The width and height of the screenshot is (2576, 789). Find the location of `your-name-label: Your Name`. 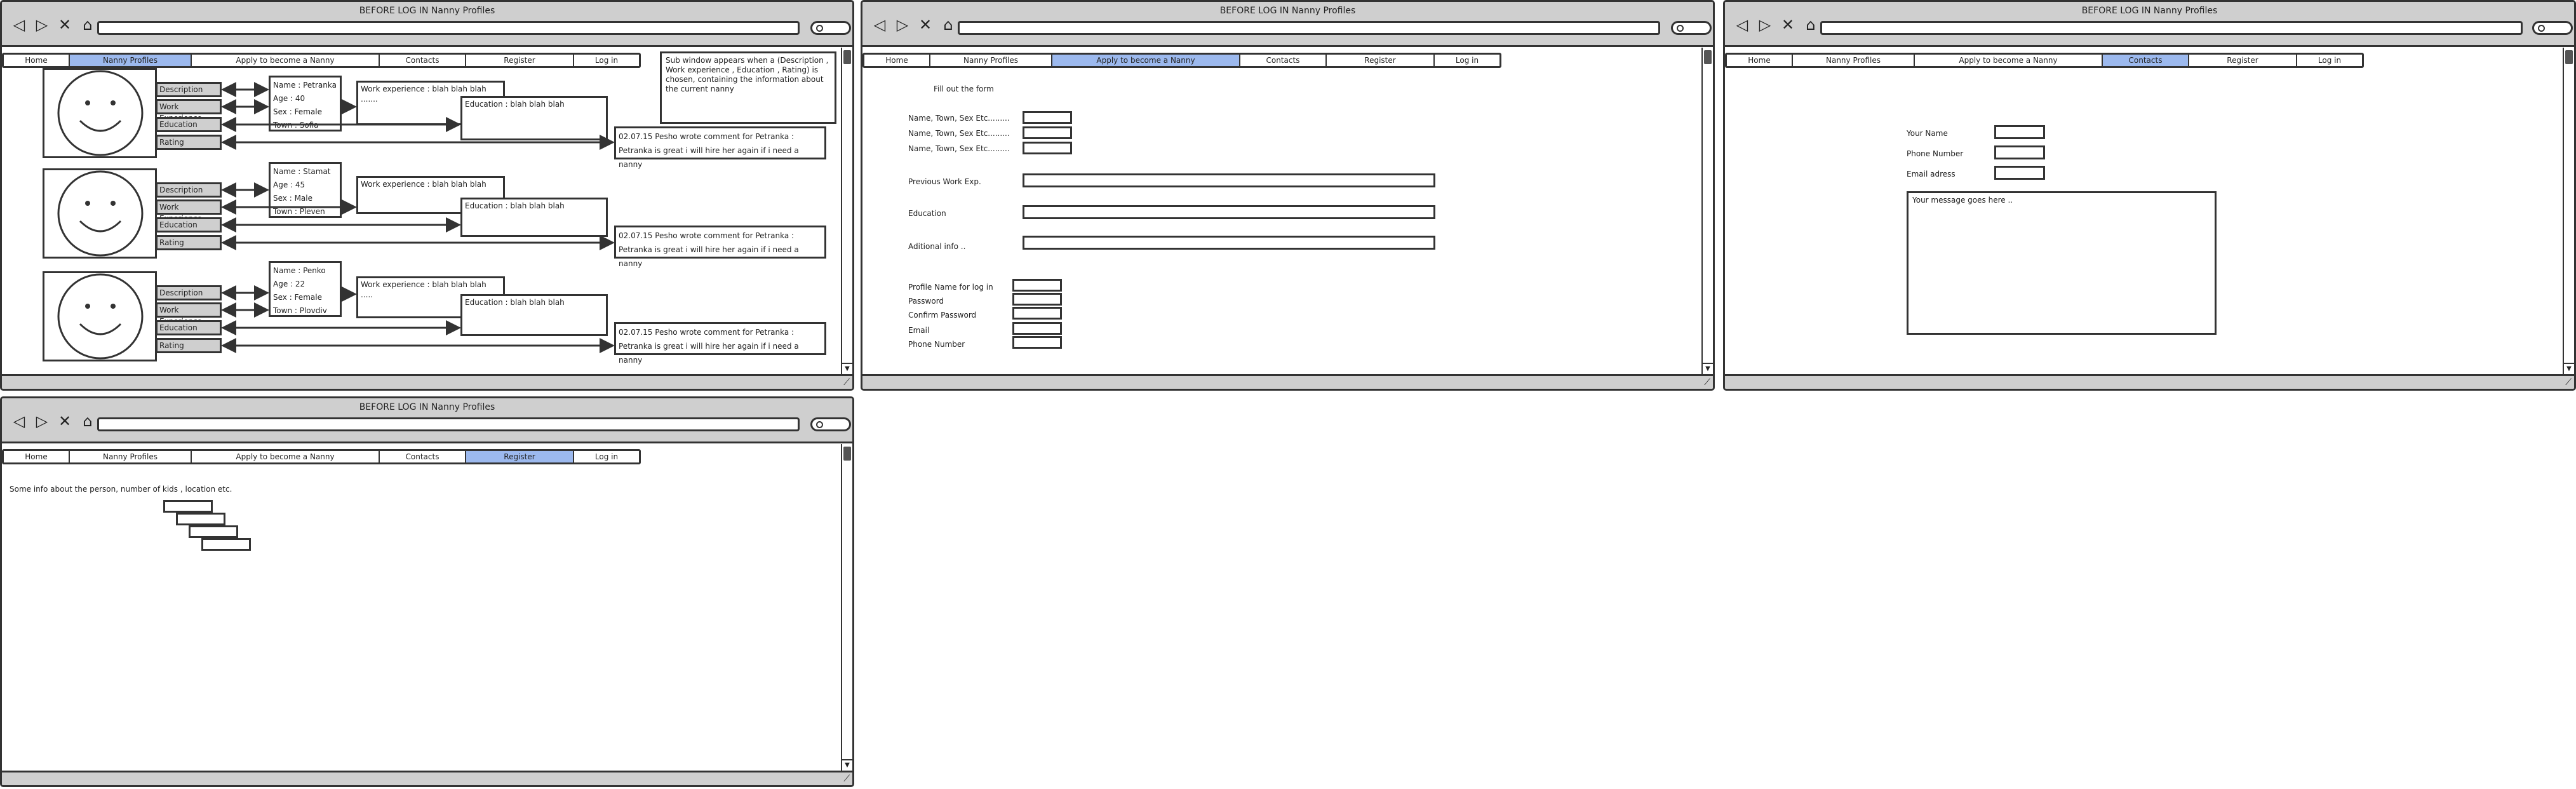

your-name-label: Your Name is located at coordinates (1927, 133).